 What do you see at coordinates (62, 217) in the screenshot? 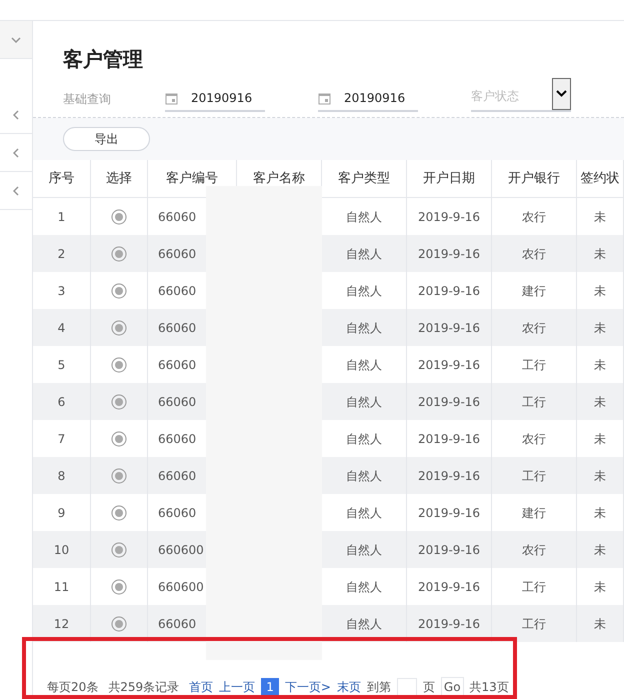
I see `table-cell-text: 1` at bounding box center [62, 217].